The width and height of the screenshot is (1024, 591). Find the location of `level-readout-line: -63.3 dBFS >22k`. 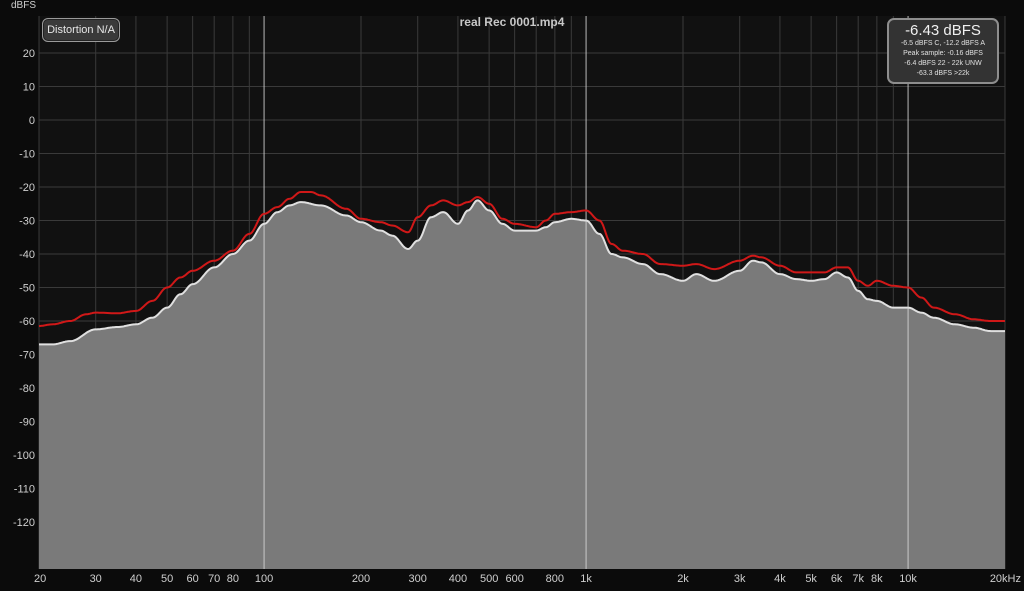

level-readout-line: -63.3 dBFS >22k is located at coordinates (943, 73).